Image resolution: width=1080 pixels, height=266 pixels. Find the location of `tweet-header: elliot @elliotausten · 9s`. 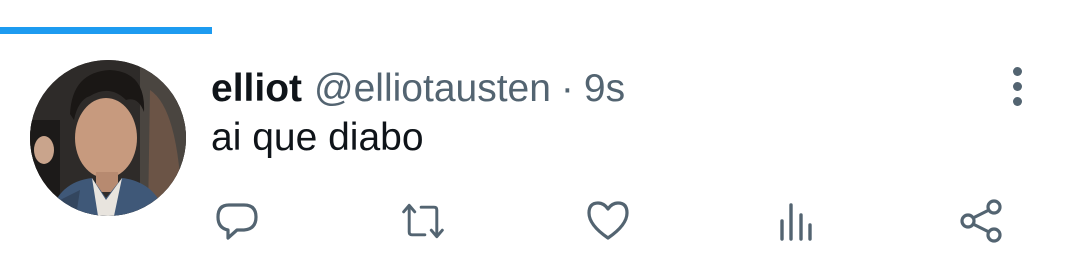

tweet-header: elliot @elliotausten · 9s is located at coordinates (418, 89).